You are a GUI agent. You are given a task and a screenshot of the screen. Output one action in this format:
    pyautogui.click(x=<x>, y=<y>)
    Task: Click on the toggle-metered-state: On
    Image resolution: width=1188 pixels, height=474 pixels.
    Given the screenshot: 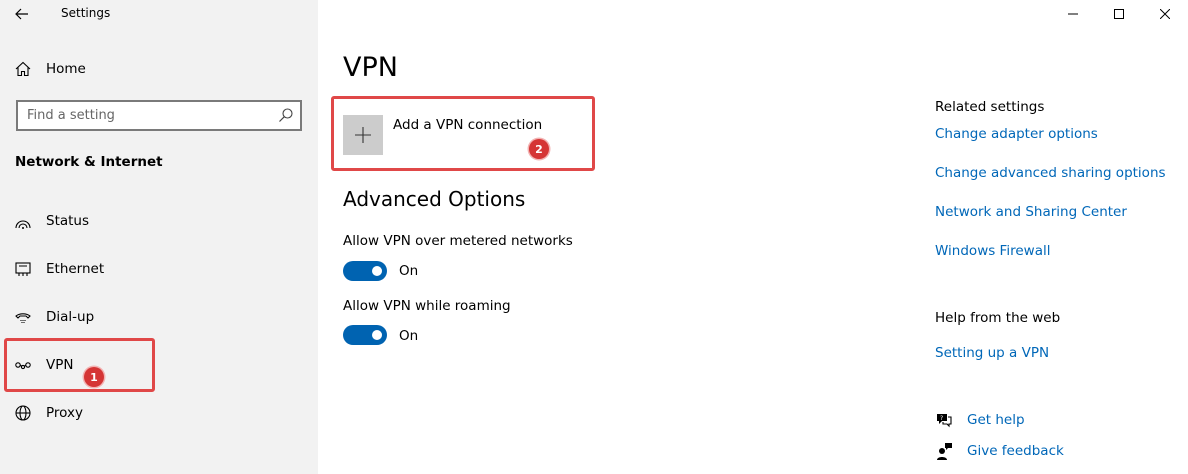 What is the action you would take?
    pyautogui.click(x=409, y=271)
    